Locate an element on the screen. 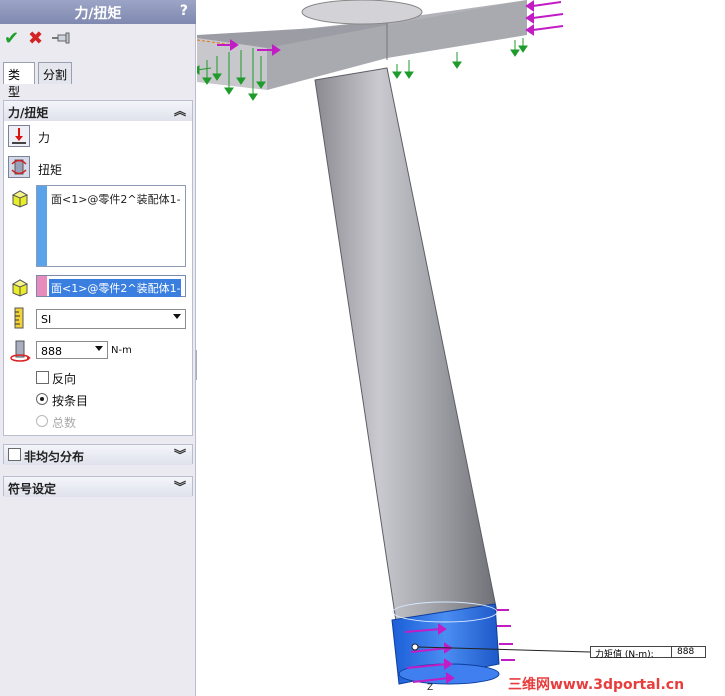 Image resolution: width=725 pixels, height=696 pixels. nonuniform-group-title: 非均匀分布 is located at coordinates (54, 457).